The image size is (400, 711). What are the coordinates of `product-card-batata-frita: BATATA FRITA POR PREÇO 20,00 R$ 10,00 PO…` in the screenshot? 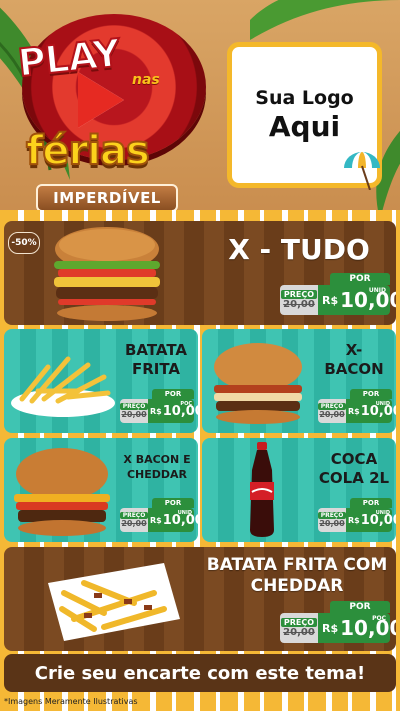 It's located at (101, 381).